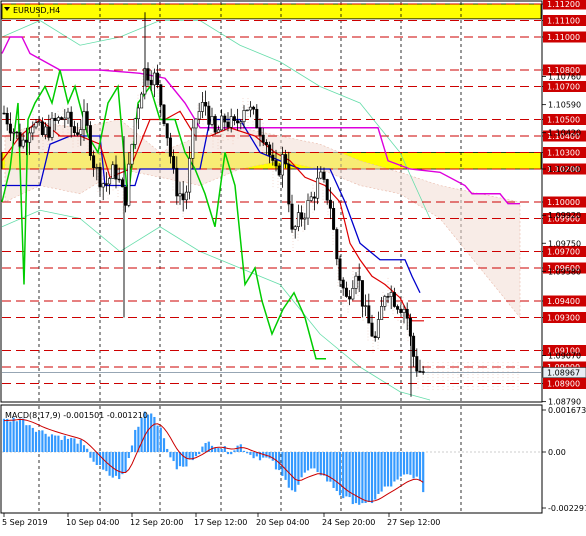 The image size is (586, 536). I want to click on time-tick-label: 12 Sep 20:00, so click(156, 522).